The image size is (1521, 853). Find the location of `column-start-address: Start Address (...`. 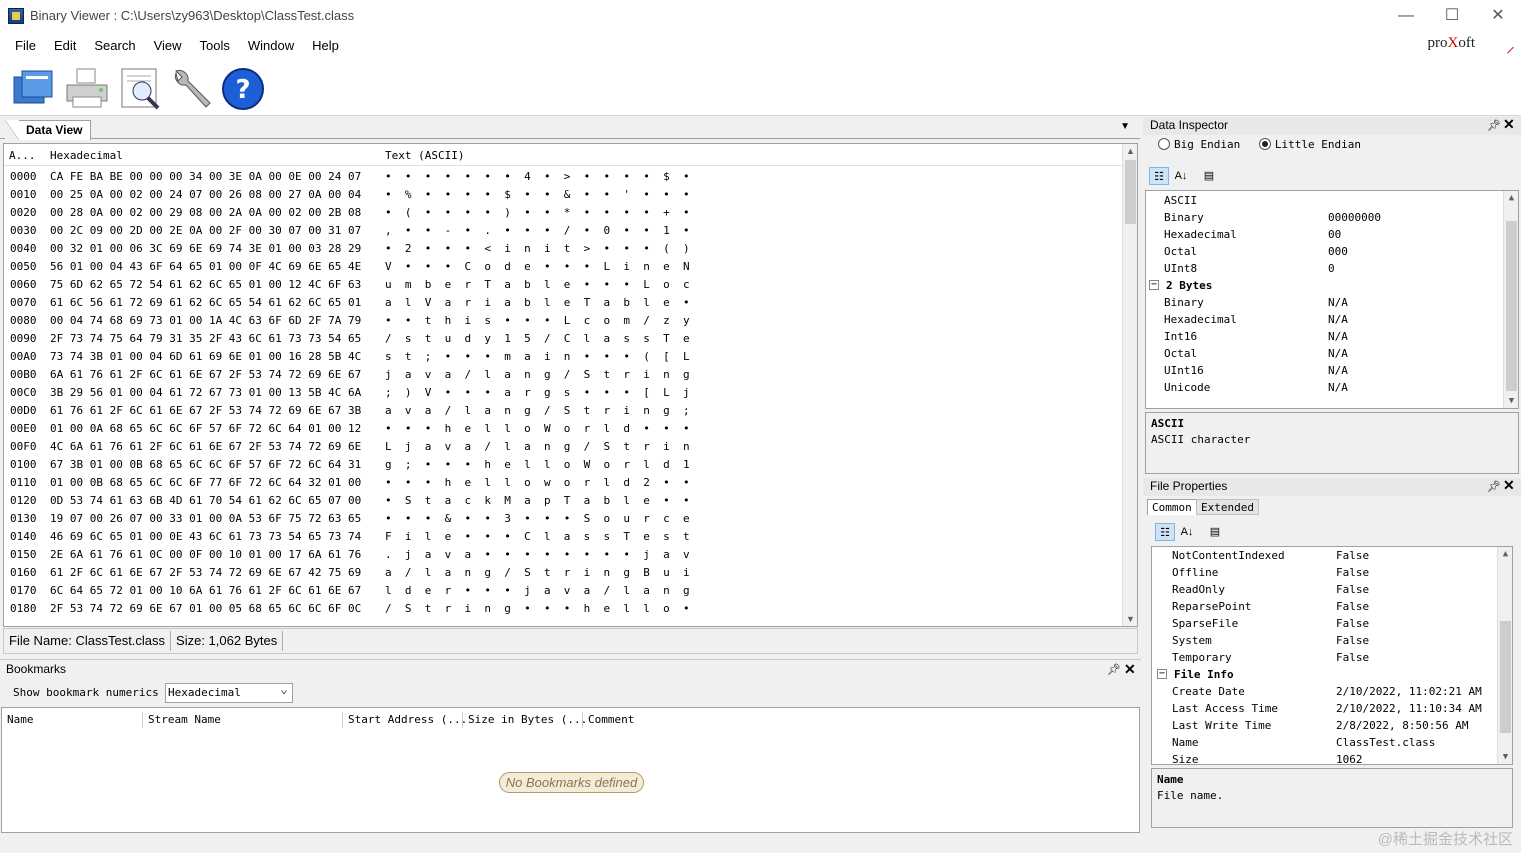

column-start-address: Start Address (... is located at coordinates (404, 720).